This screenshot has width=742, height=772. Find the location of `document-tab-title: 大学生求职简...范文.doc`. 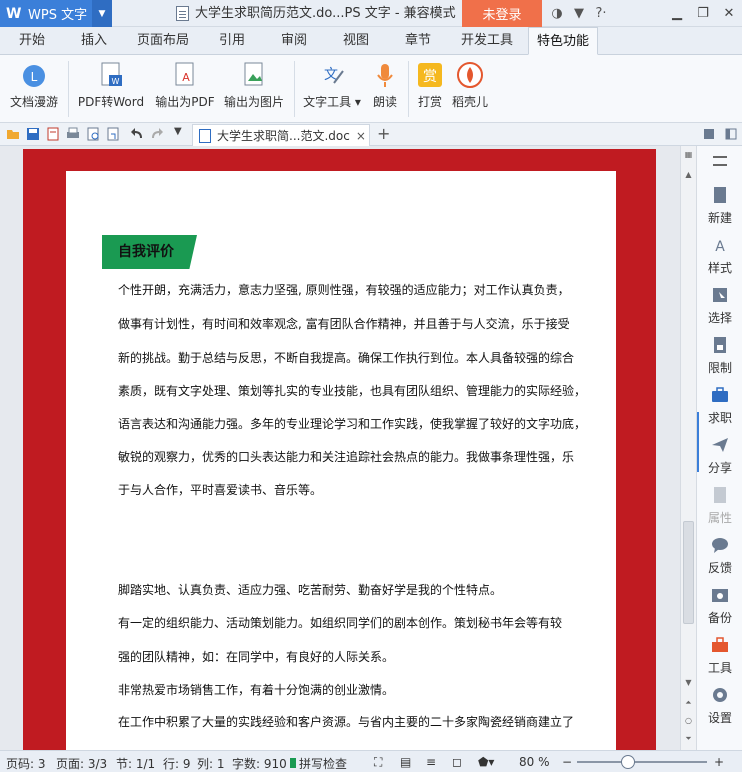

document-tab-title: 大学生求职简...范文.doc is located at coordinates (283, 136).